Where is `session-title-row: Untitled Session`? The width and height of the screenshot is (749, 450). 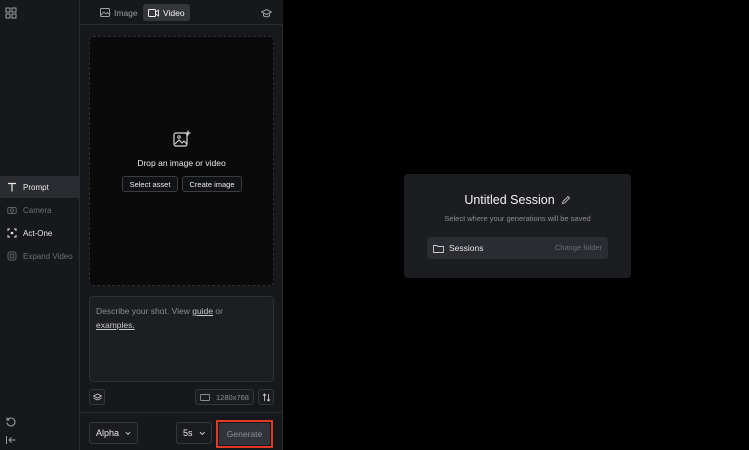
session-title-row: Untitled Session is located at coordinates (517, 200).